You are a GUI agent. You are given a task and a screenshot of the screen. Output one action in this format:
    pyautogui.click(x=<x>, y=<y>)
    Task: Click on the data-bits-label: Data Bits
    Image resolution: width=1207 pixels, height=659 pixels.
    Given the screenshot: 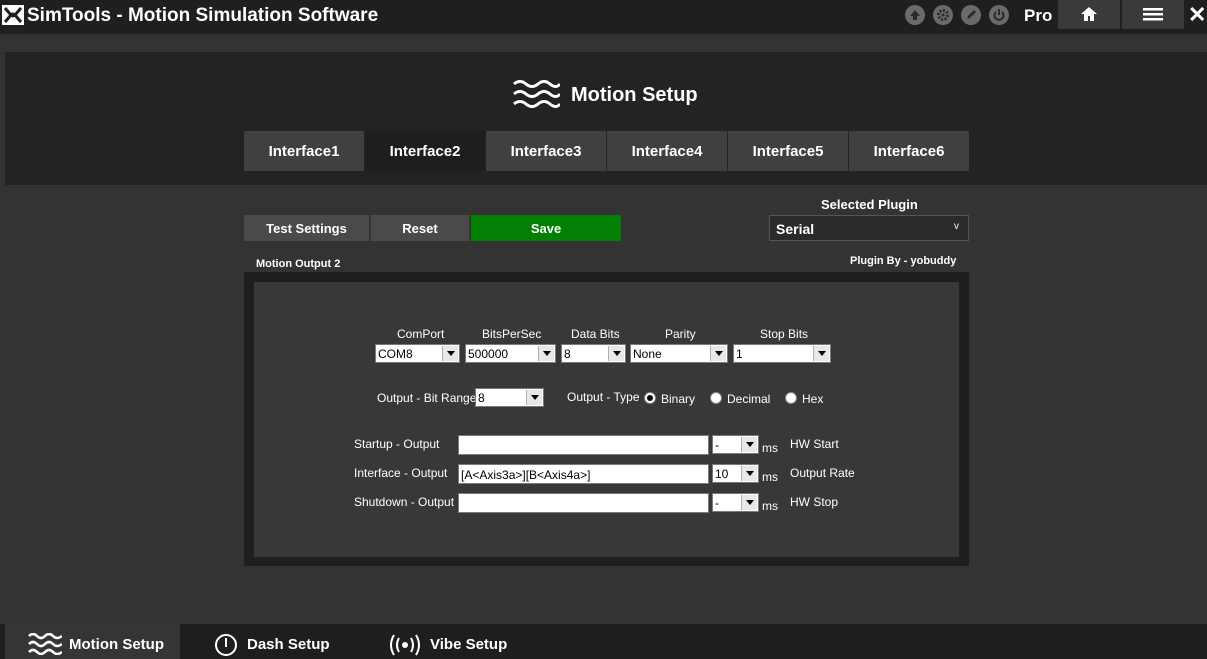 What is the action you would take?
    pyautogui.click(x=595, y=334)
    